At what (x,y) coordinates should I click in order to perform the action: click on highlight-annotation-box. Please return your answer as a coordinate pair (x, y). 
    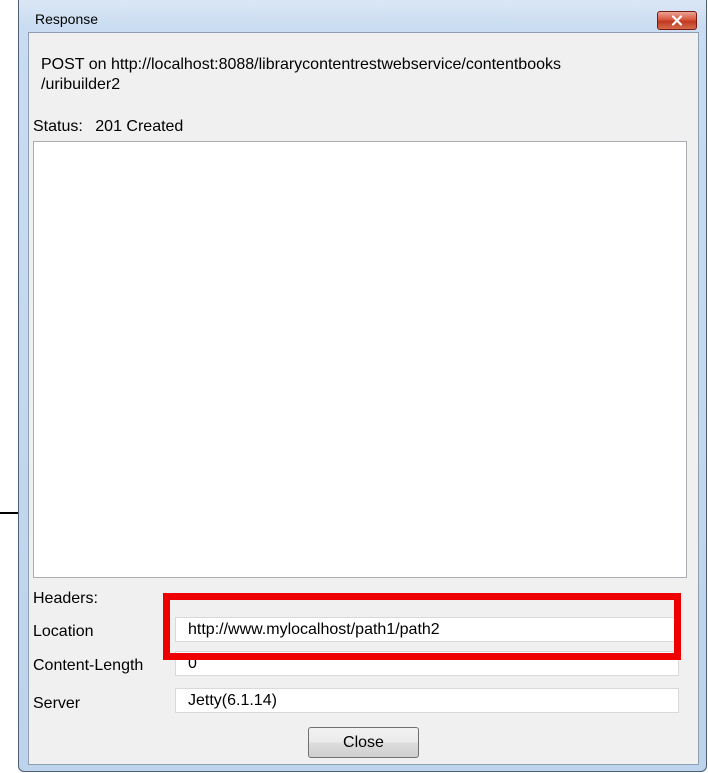
    Looking at the image, I should click on (422, 626).